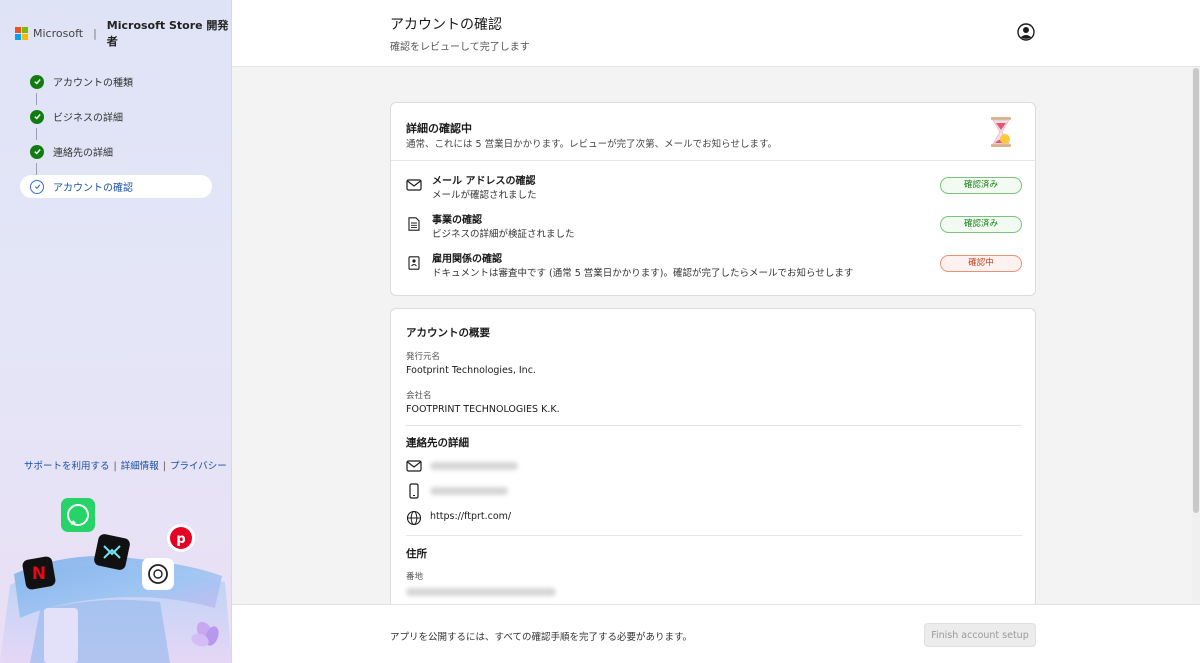  I want to click on check-circle-outline-icon, so click(37, 186).